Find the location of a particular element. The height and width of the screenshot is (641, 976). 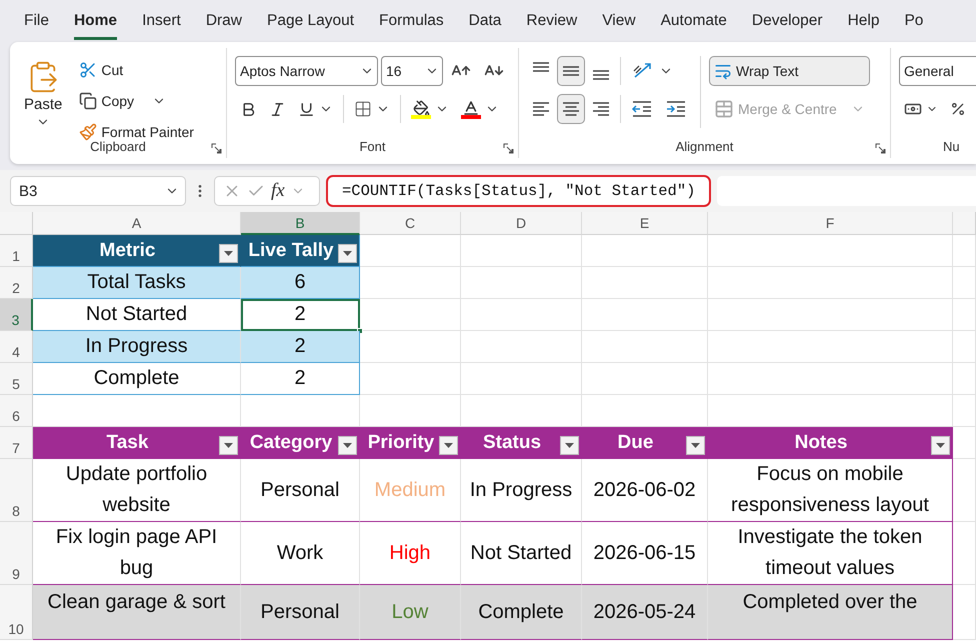

wrap-text-button: Wrap Text is located at coordinates (789, 71).